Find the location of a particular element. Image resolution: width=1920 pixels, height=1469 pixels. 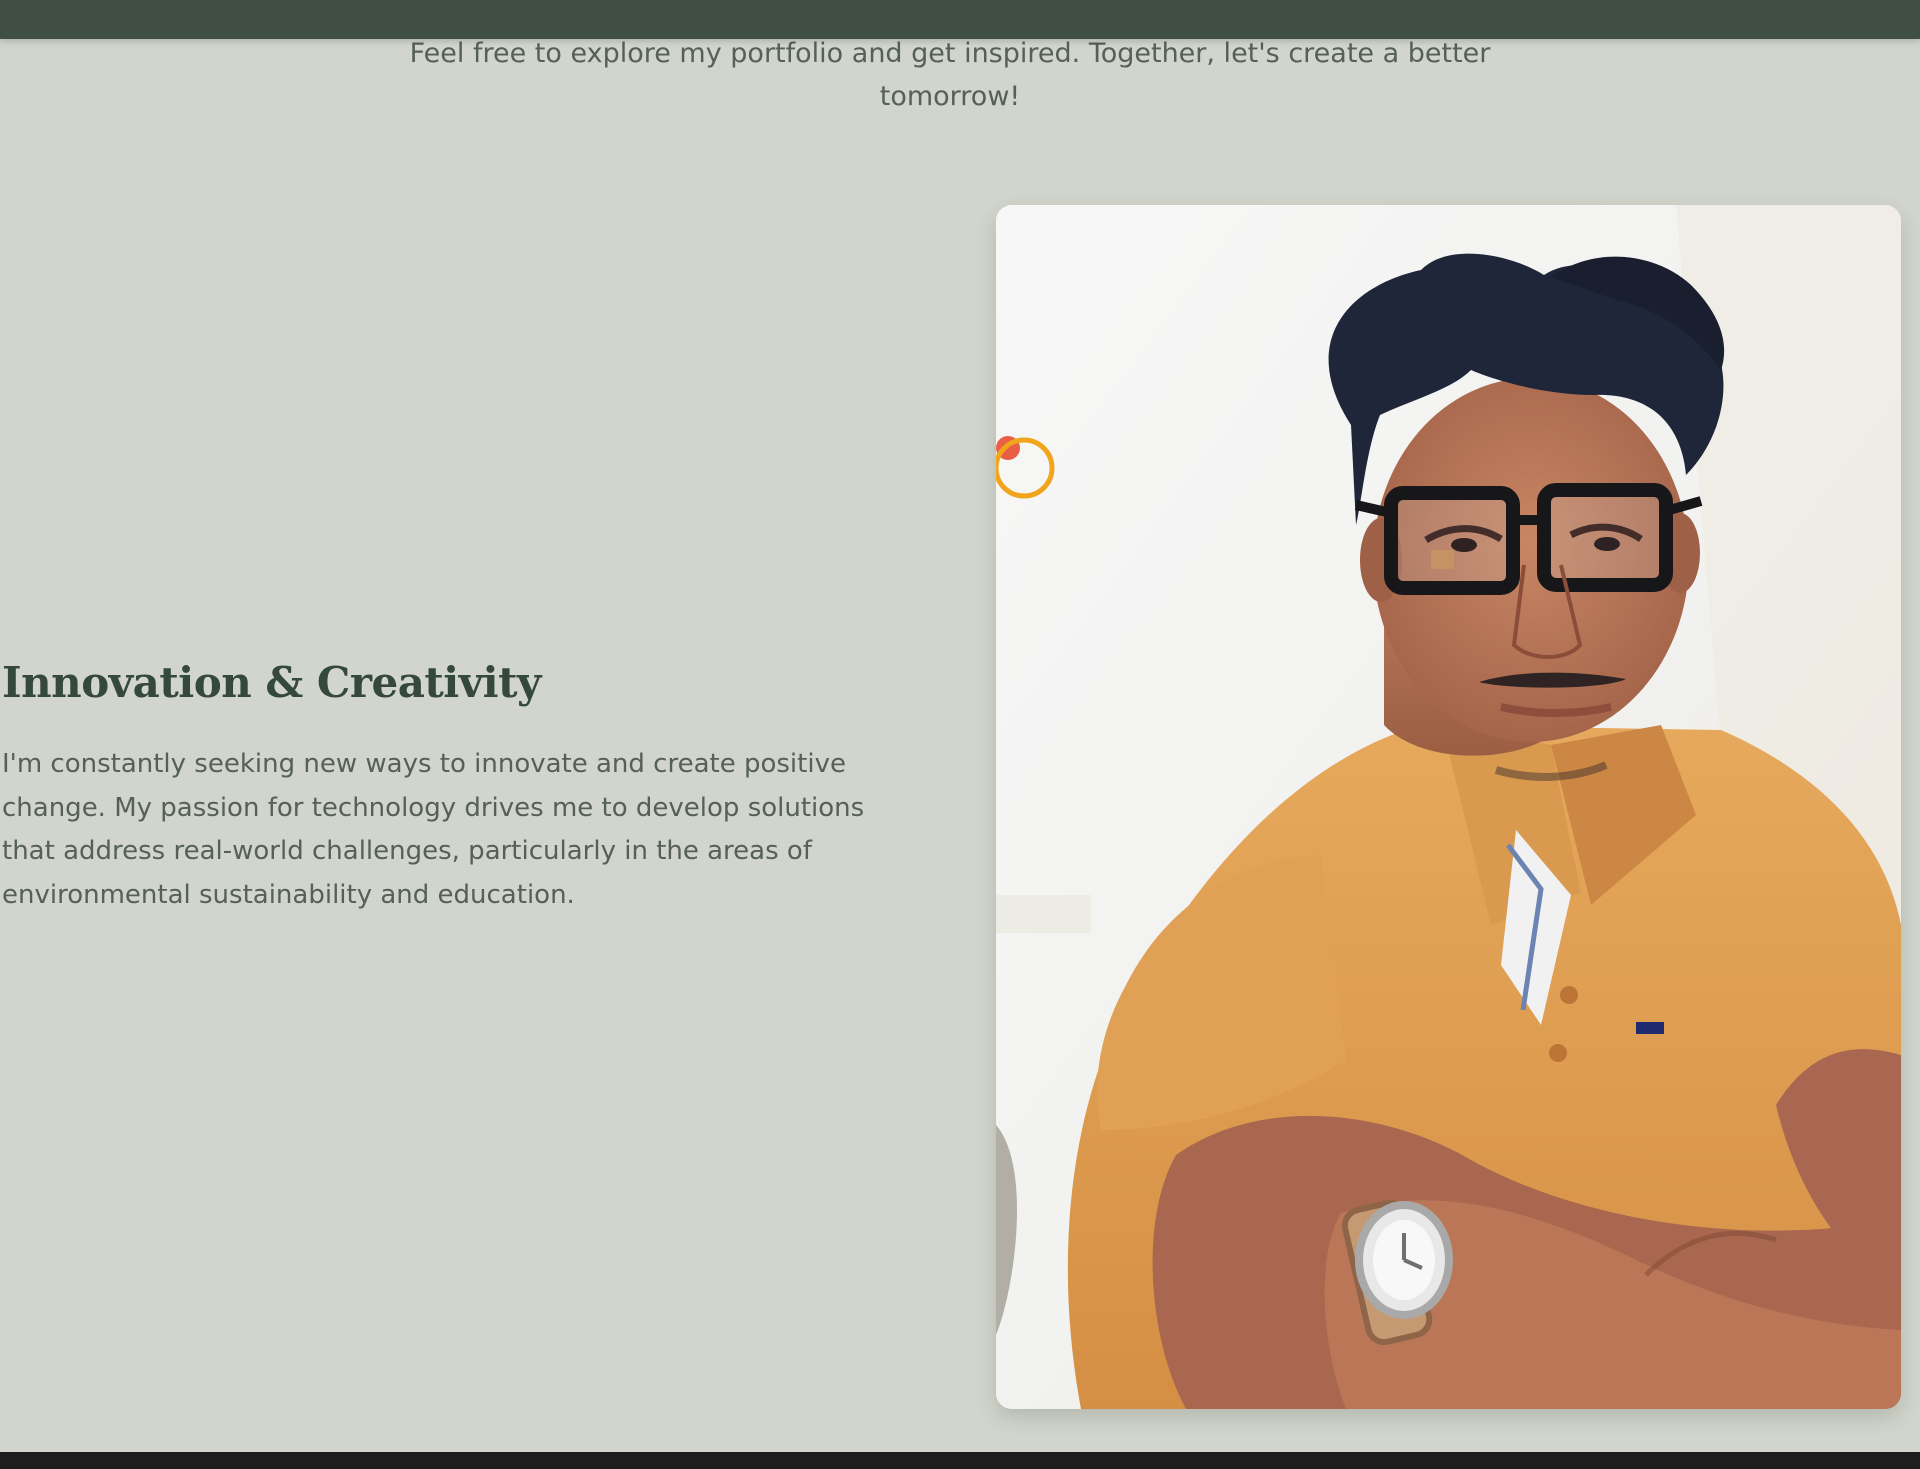

footer-bar is located at coordinates (960, 1460).